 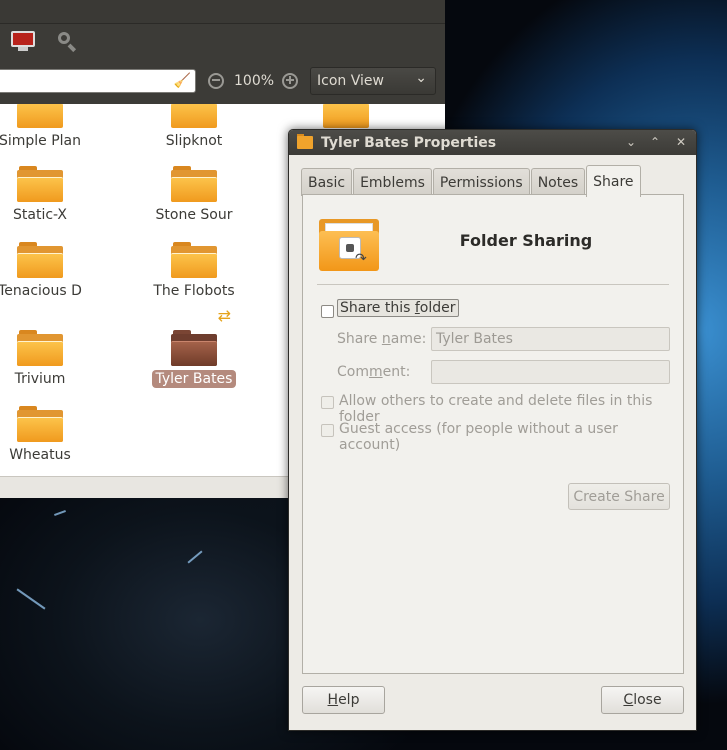 What do you see at coordinates (409, 142) in the screenshot?
I see `dialog-title: Tyler Bates Properties` at bounding box center [409, 142].